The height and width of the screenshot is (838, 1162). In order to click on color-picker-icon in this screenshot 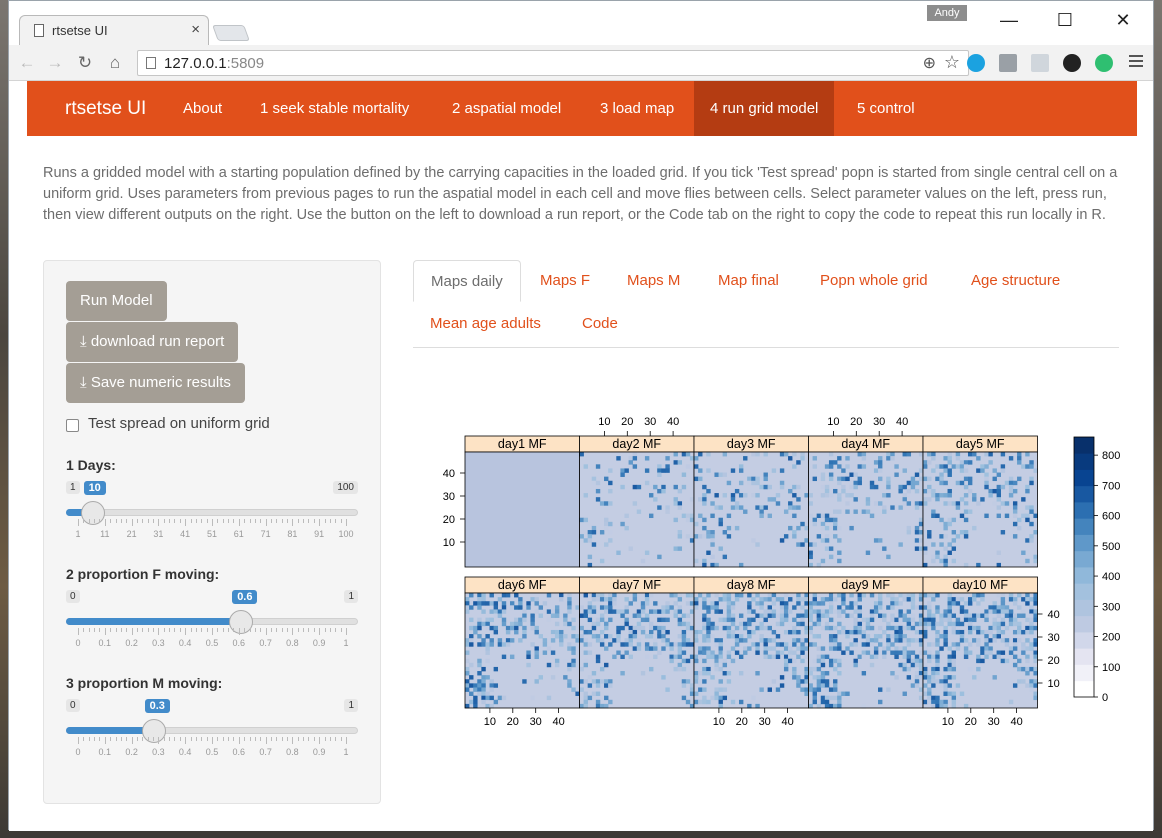, I will do `click(1072, 63)`.